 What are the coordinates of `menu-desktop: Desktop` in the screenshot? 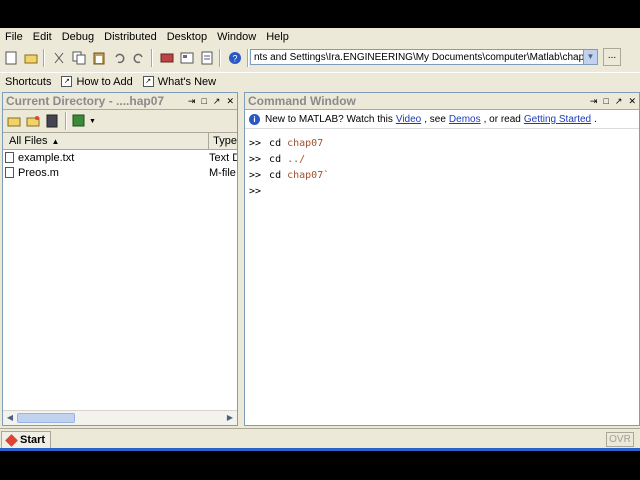 It's located at (187, 37).